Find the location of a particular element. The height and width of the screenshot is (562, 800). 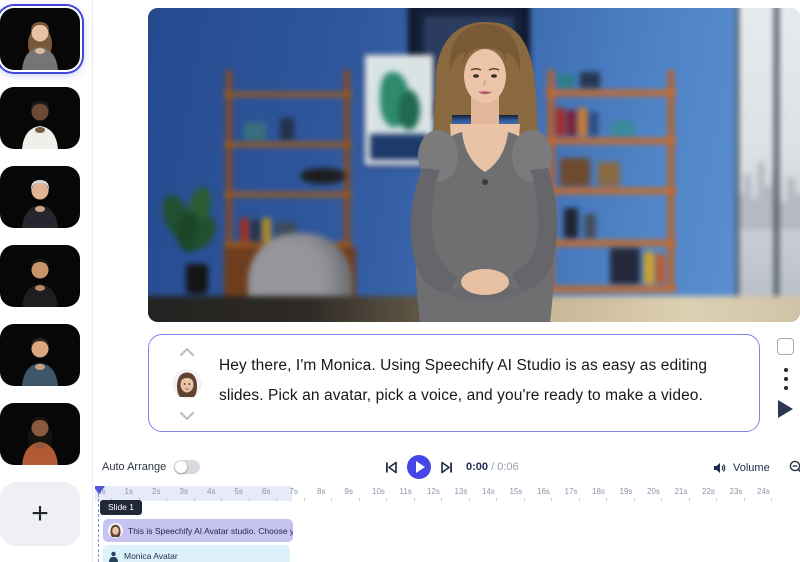

chevron-up-icon is located at coordinates (187, 351).